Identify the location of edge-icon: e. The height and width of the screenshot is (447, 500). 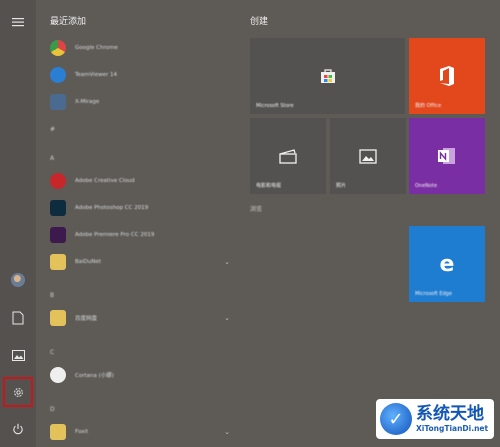
(447, 264).